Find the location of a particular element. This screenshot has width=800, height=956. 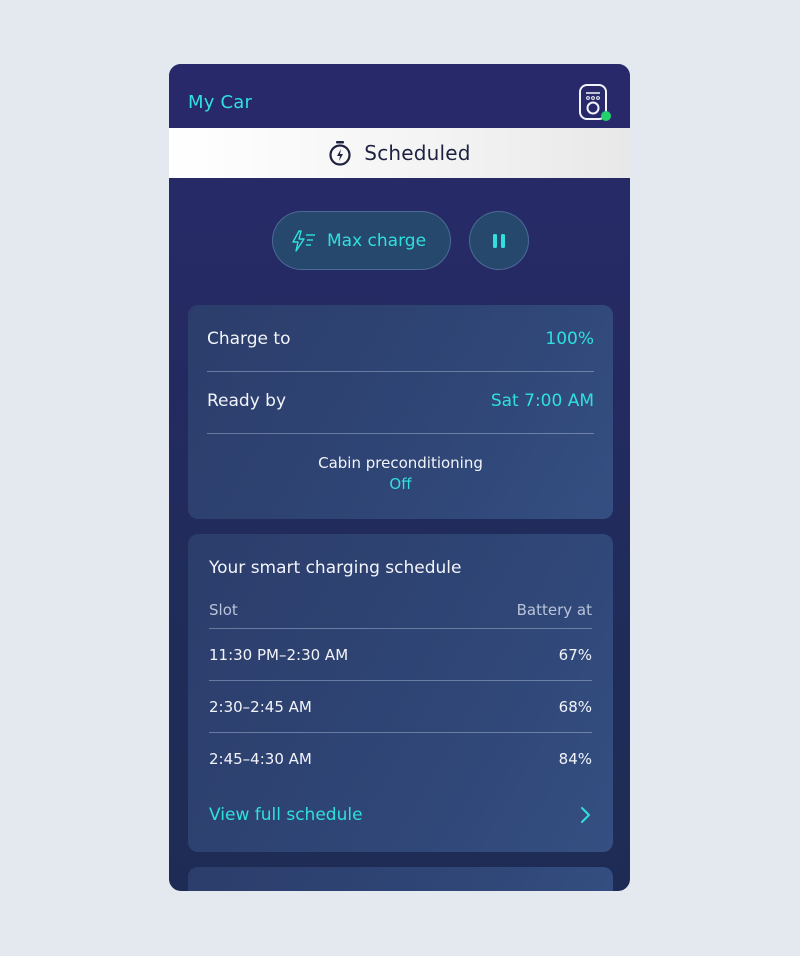

lightning-bolt-icon is located at coordinates (303, 240).